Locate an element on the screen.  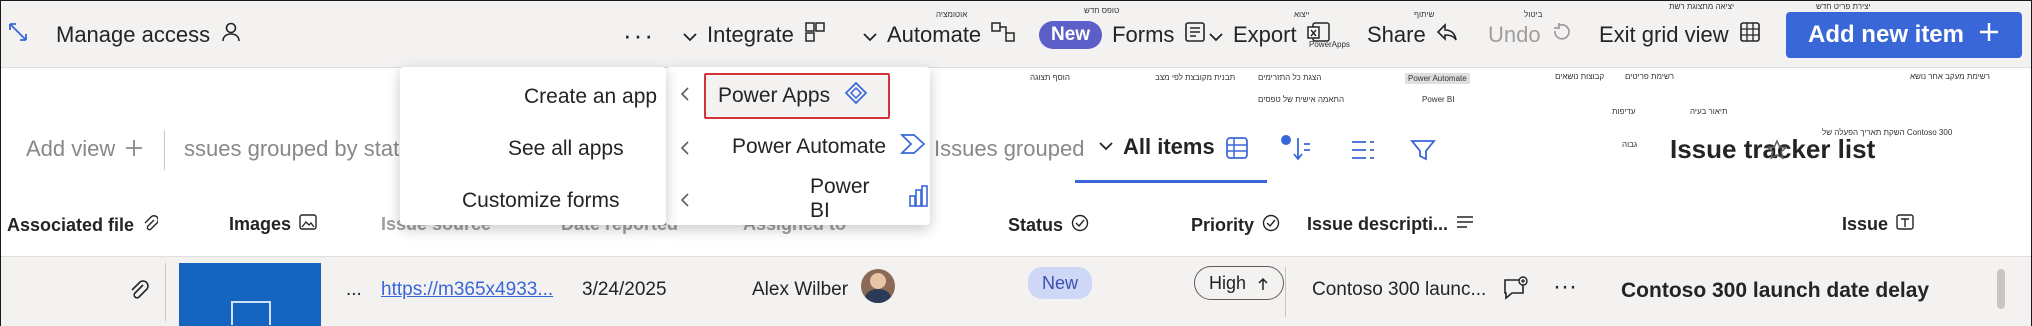
date-reported-cell: 3/24/2025 is located at coordinates (624, 290).